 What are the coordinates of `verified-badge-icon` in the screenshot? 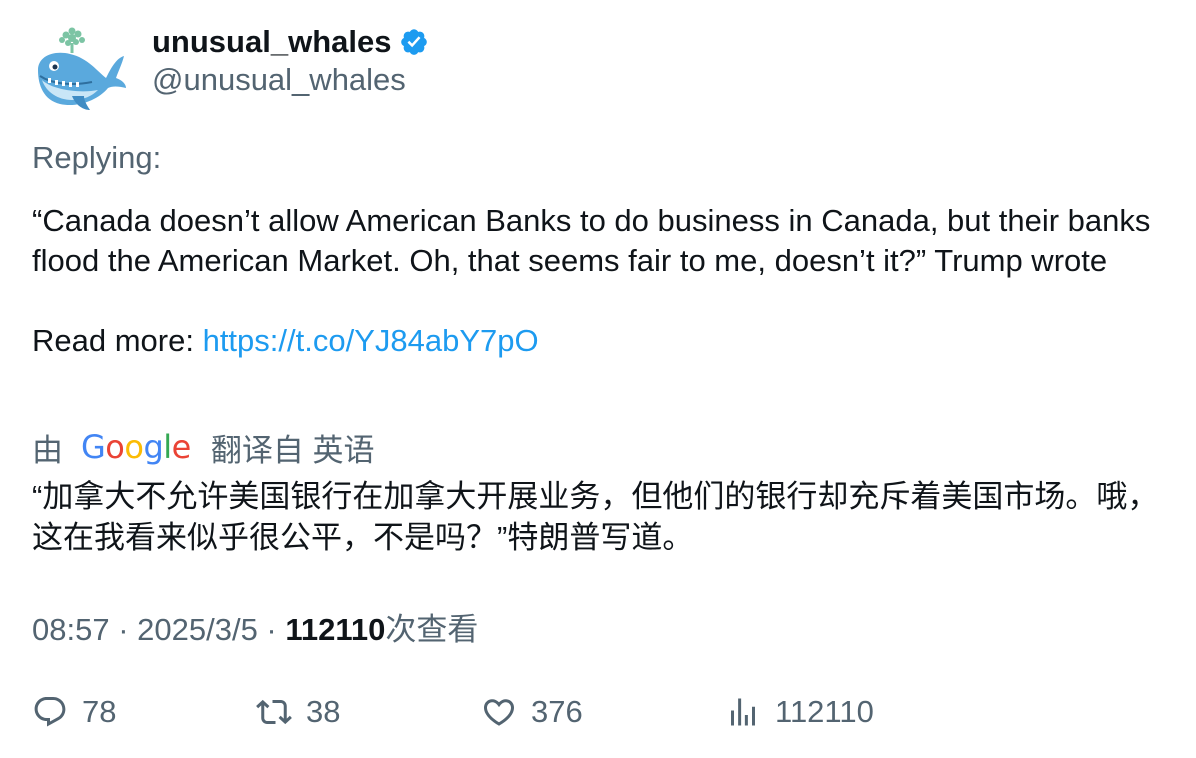 It's located at (414, 42).